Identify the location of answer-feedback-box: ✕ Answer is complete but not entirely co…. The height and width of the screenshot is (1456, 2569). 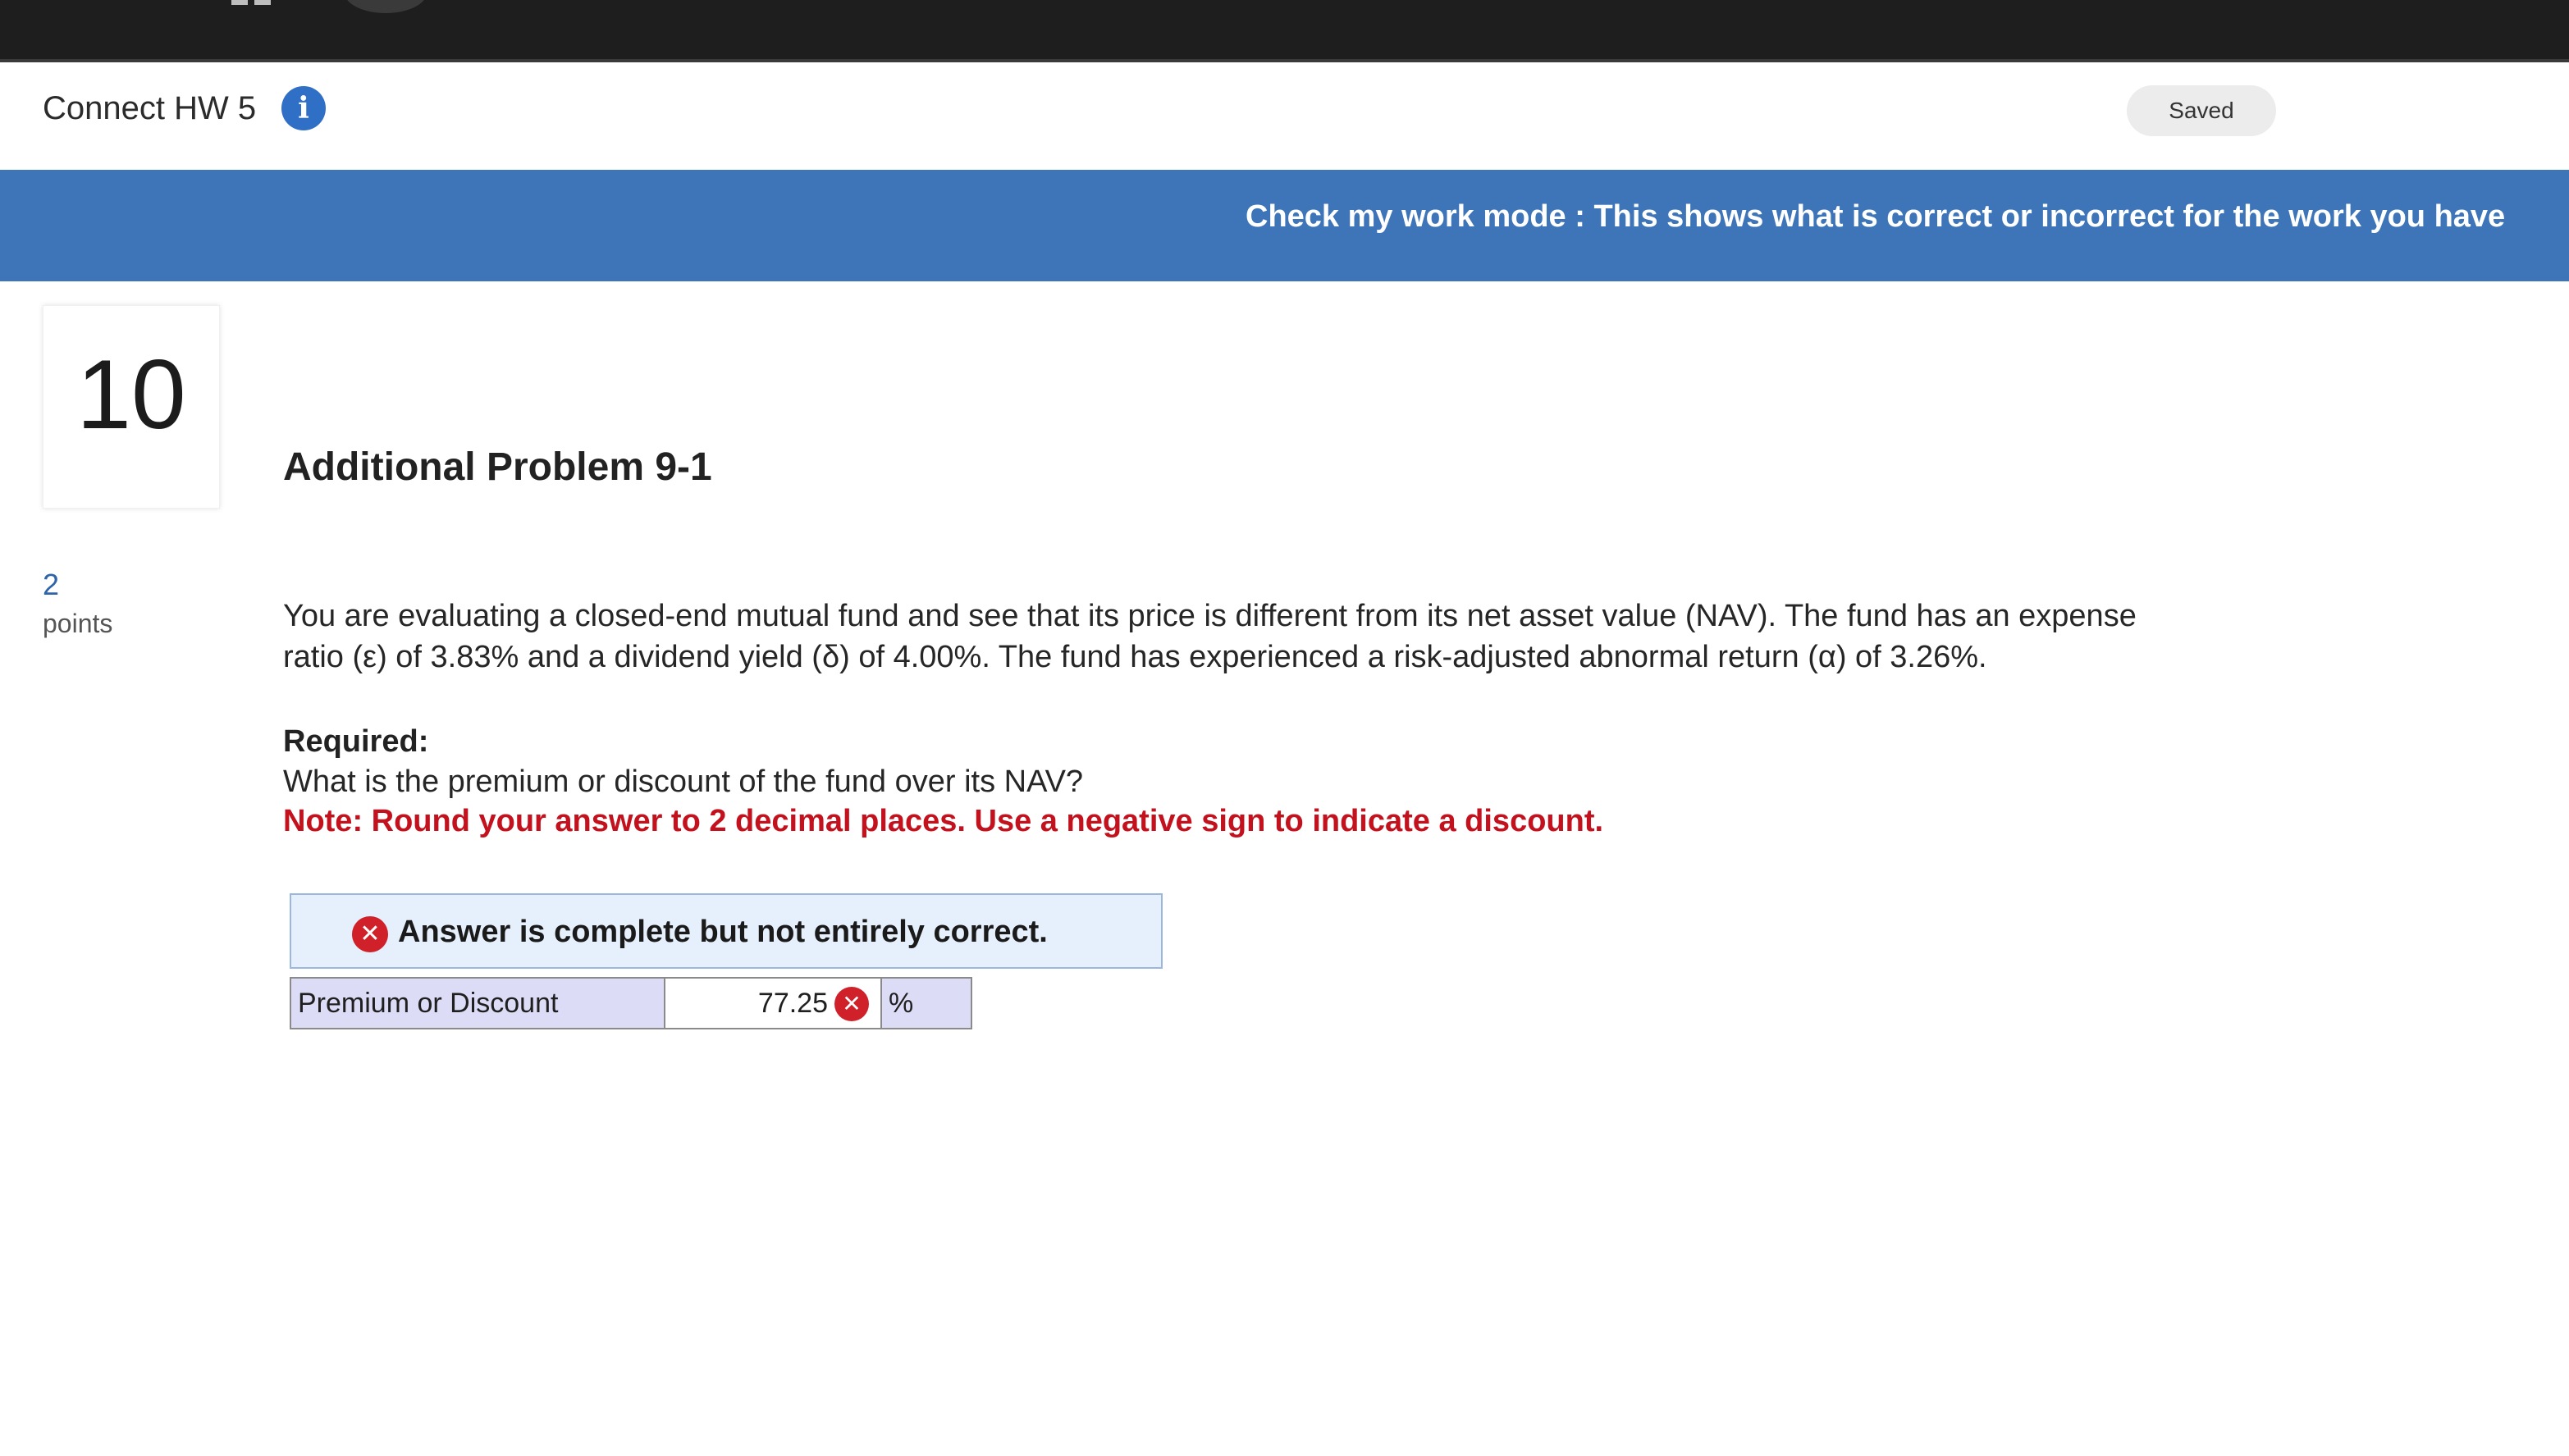
(726, 931).